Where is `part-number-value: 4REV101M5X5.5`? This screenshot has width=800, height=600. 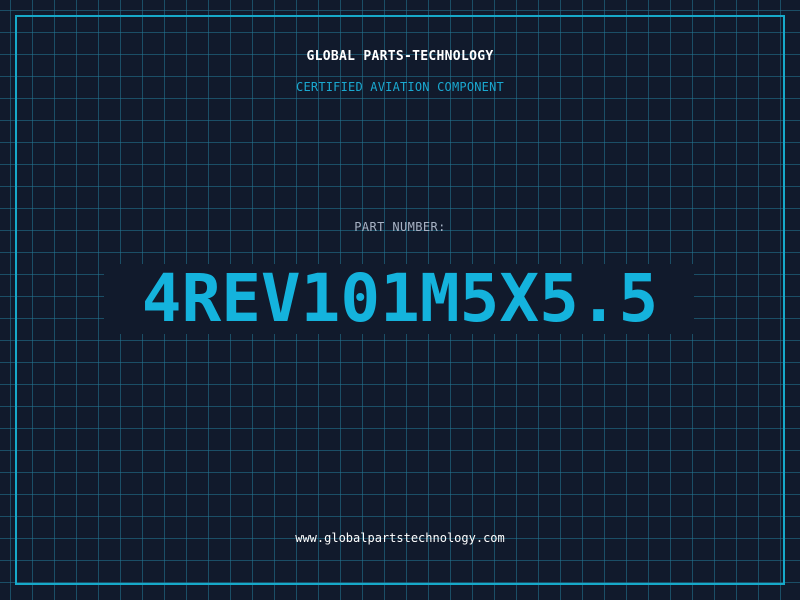
part-number-value: 4REV101M5X5.5 is located at coordinates (400, 298).